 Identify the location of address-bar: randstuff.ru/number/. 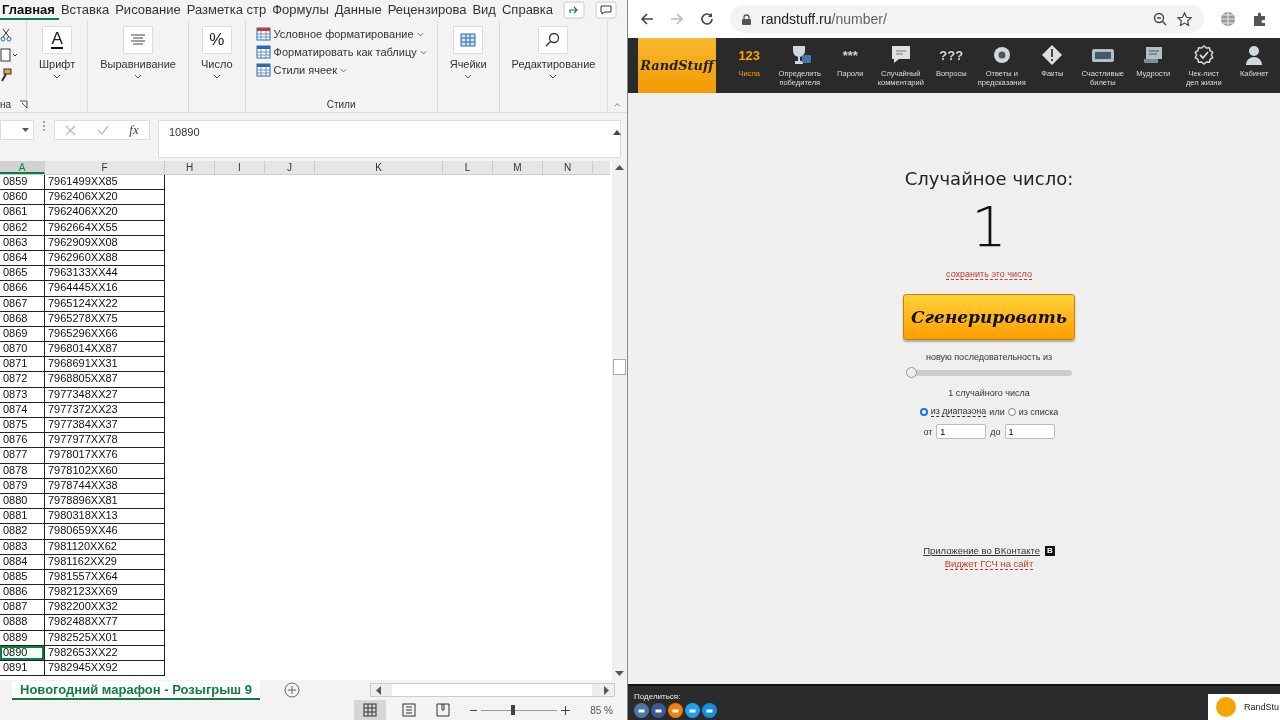
(967, 19).